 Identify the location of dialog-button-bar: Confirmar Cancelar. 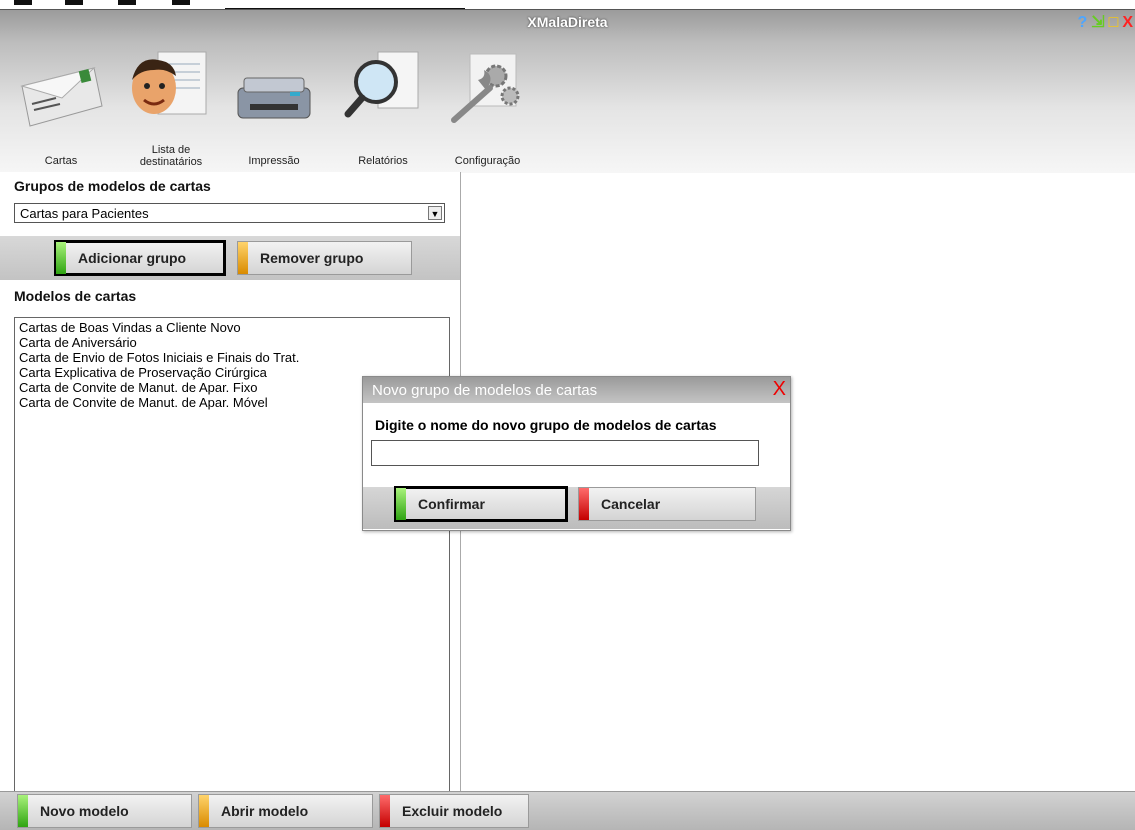
(576, 507).